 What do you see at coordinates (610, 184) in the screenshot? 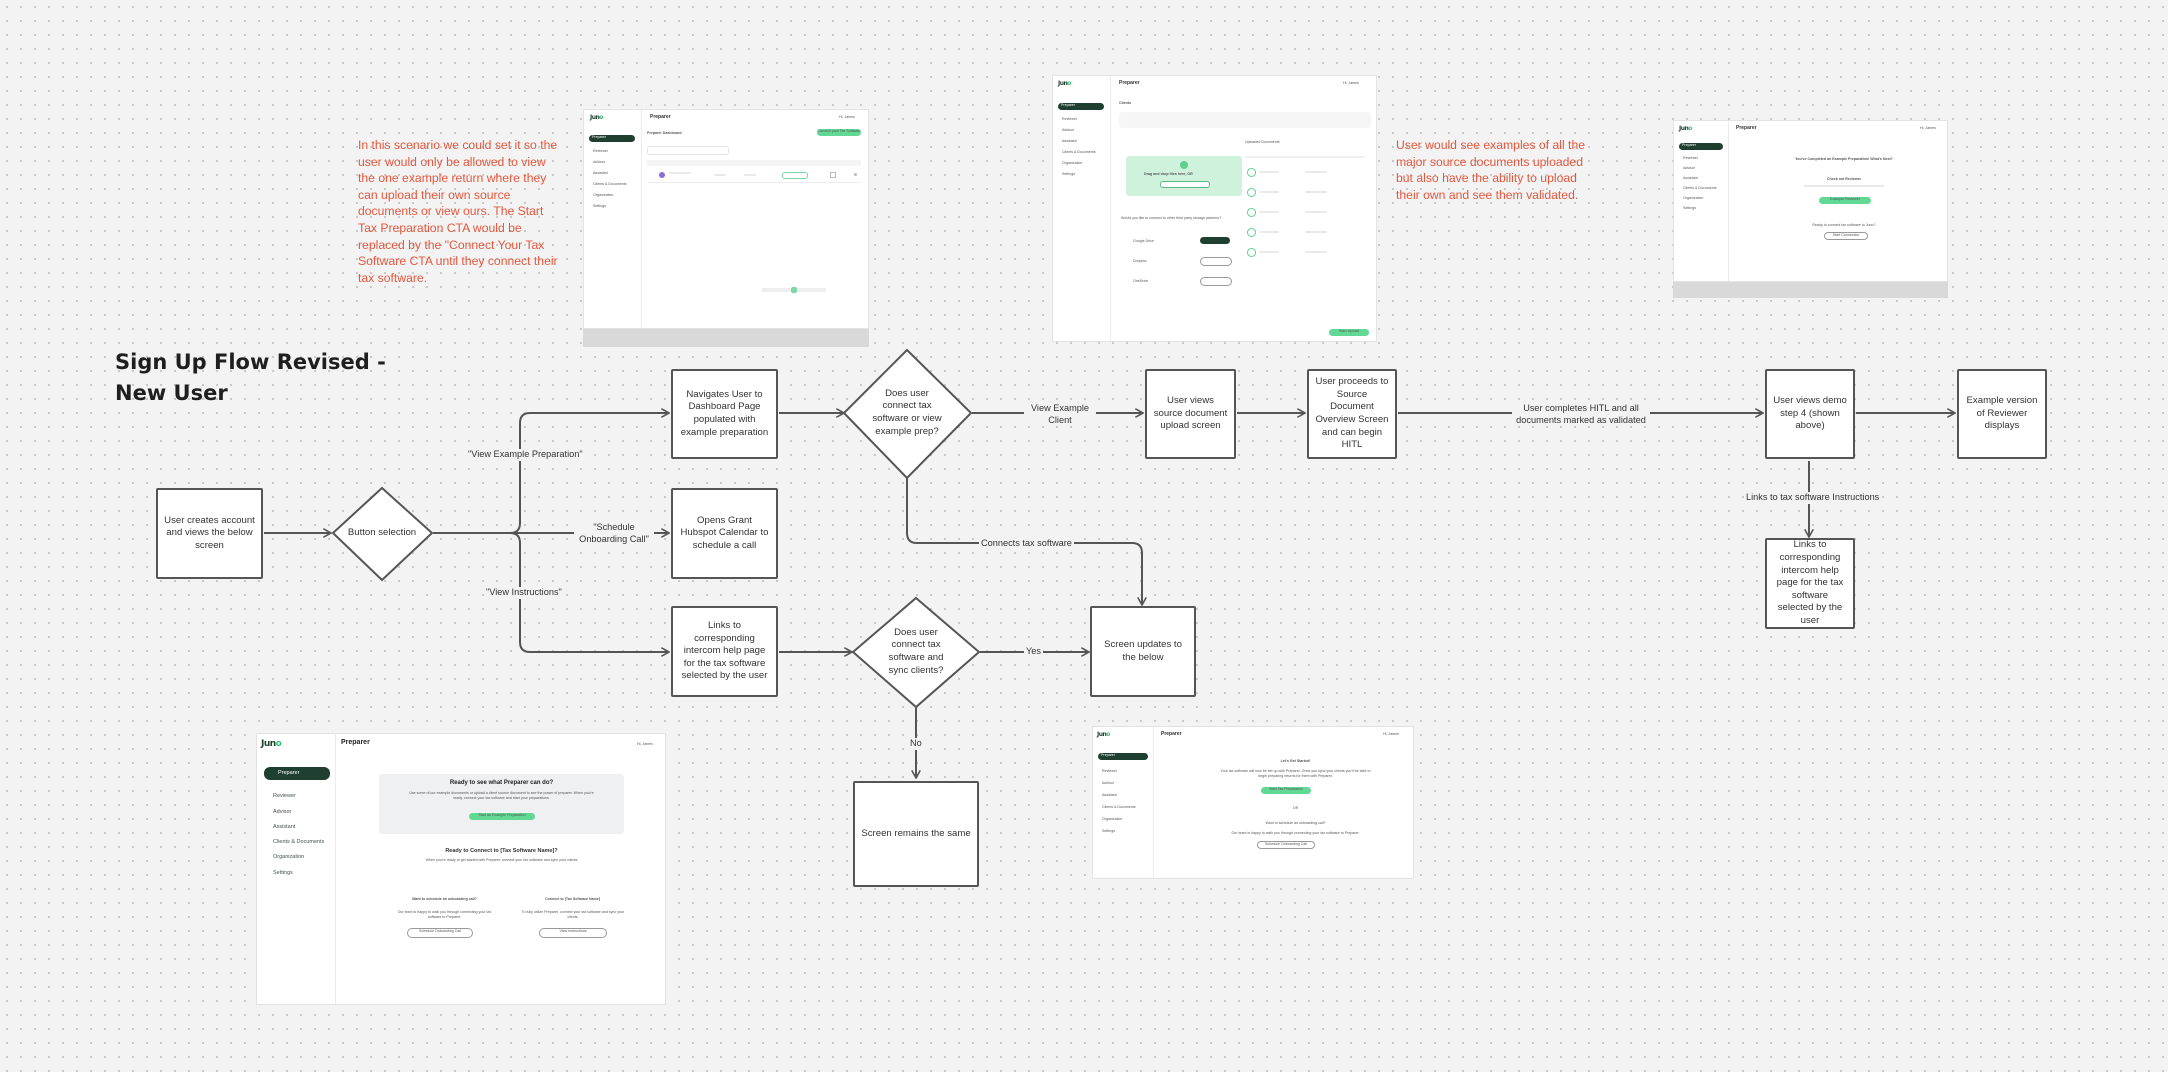
I see `mockup-nav-clients: Clients & Documents` at bounding box center [610, 184].